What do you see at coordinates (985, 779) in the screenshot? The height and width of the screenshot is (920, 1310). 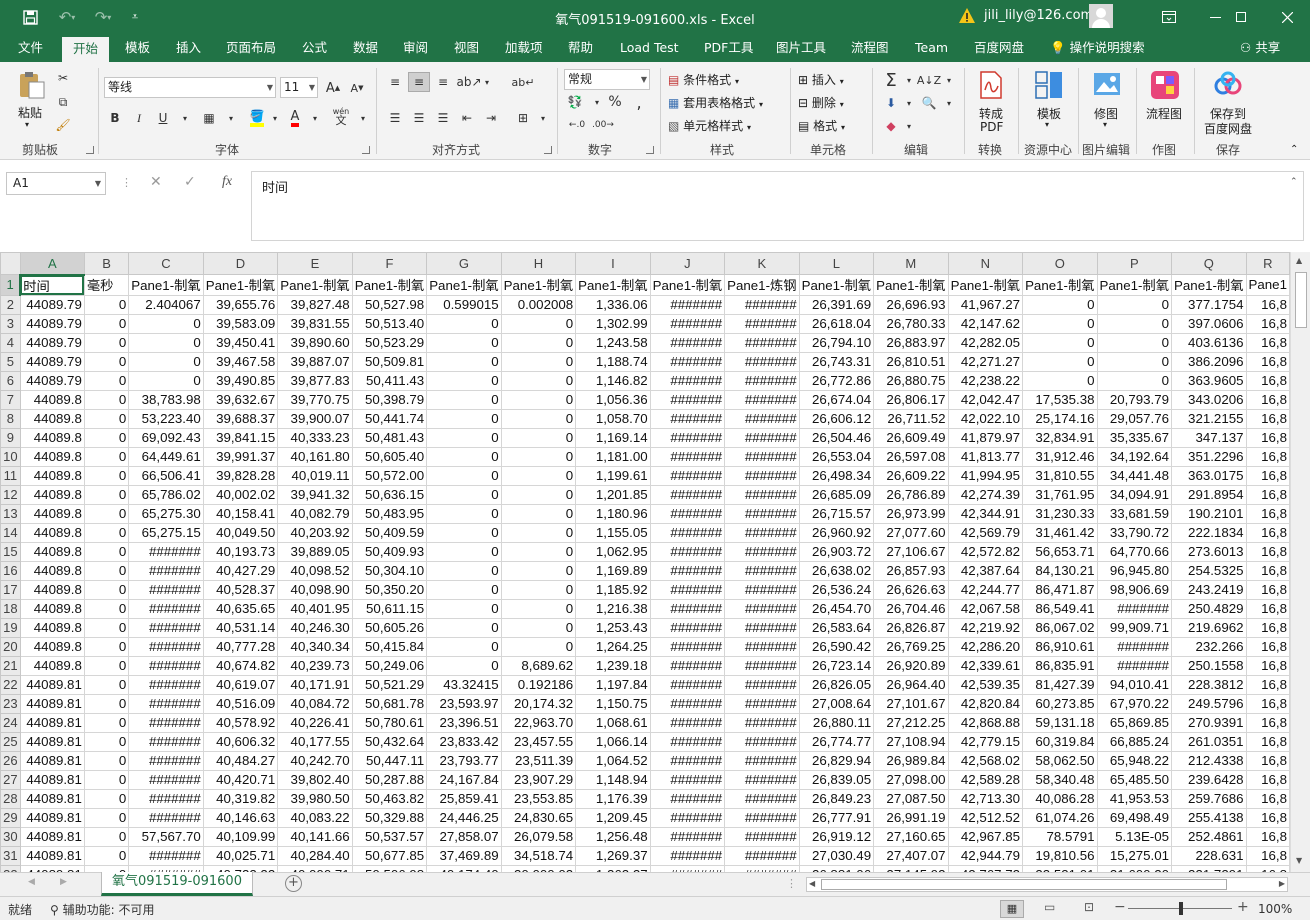 I see `cell: 42,589.28` at bounding box center [985, 779].